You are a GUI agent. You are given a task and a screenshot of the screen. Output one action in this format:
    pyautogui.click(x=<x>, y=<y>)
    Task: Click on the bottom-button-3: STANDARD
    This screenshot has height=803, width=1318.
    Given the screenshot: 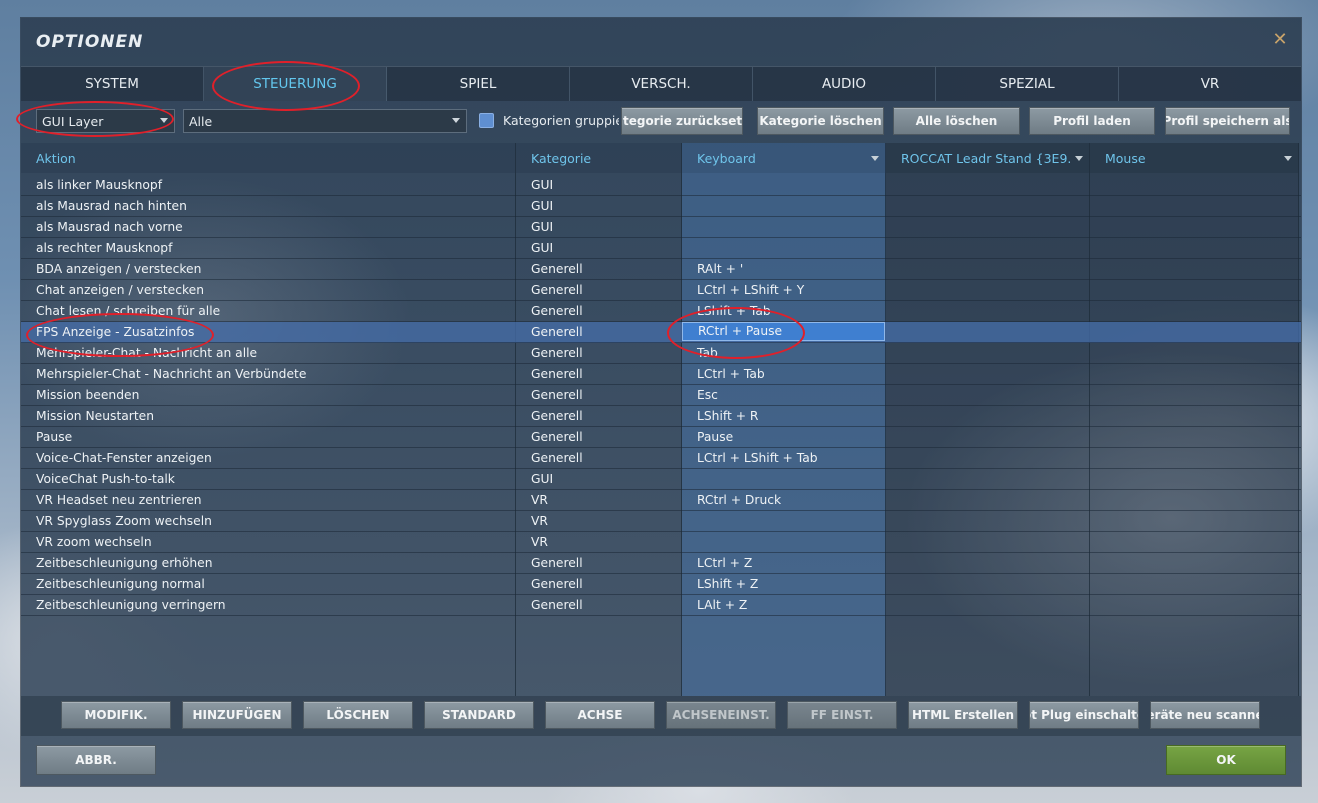 What is the action you would take?
    pyautogui.click(x=479, y=715)
    